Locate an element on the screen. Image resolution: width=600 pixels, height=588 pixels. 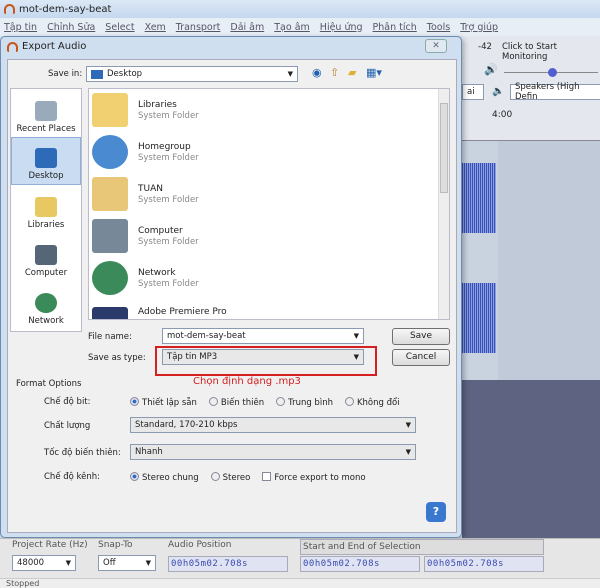
new-folder-icon: ▰ is located at coordinates (352, 72).